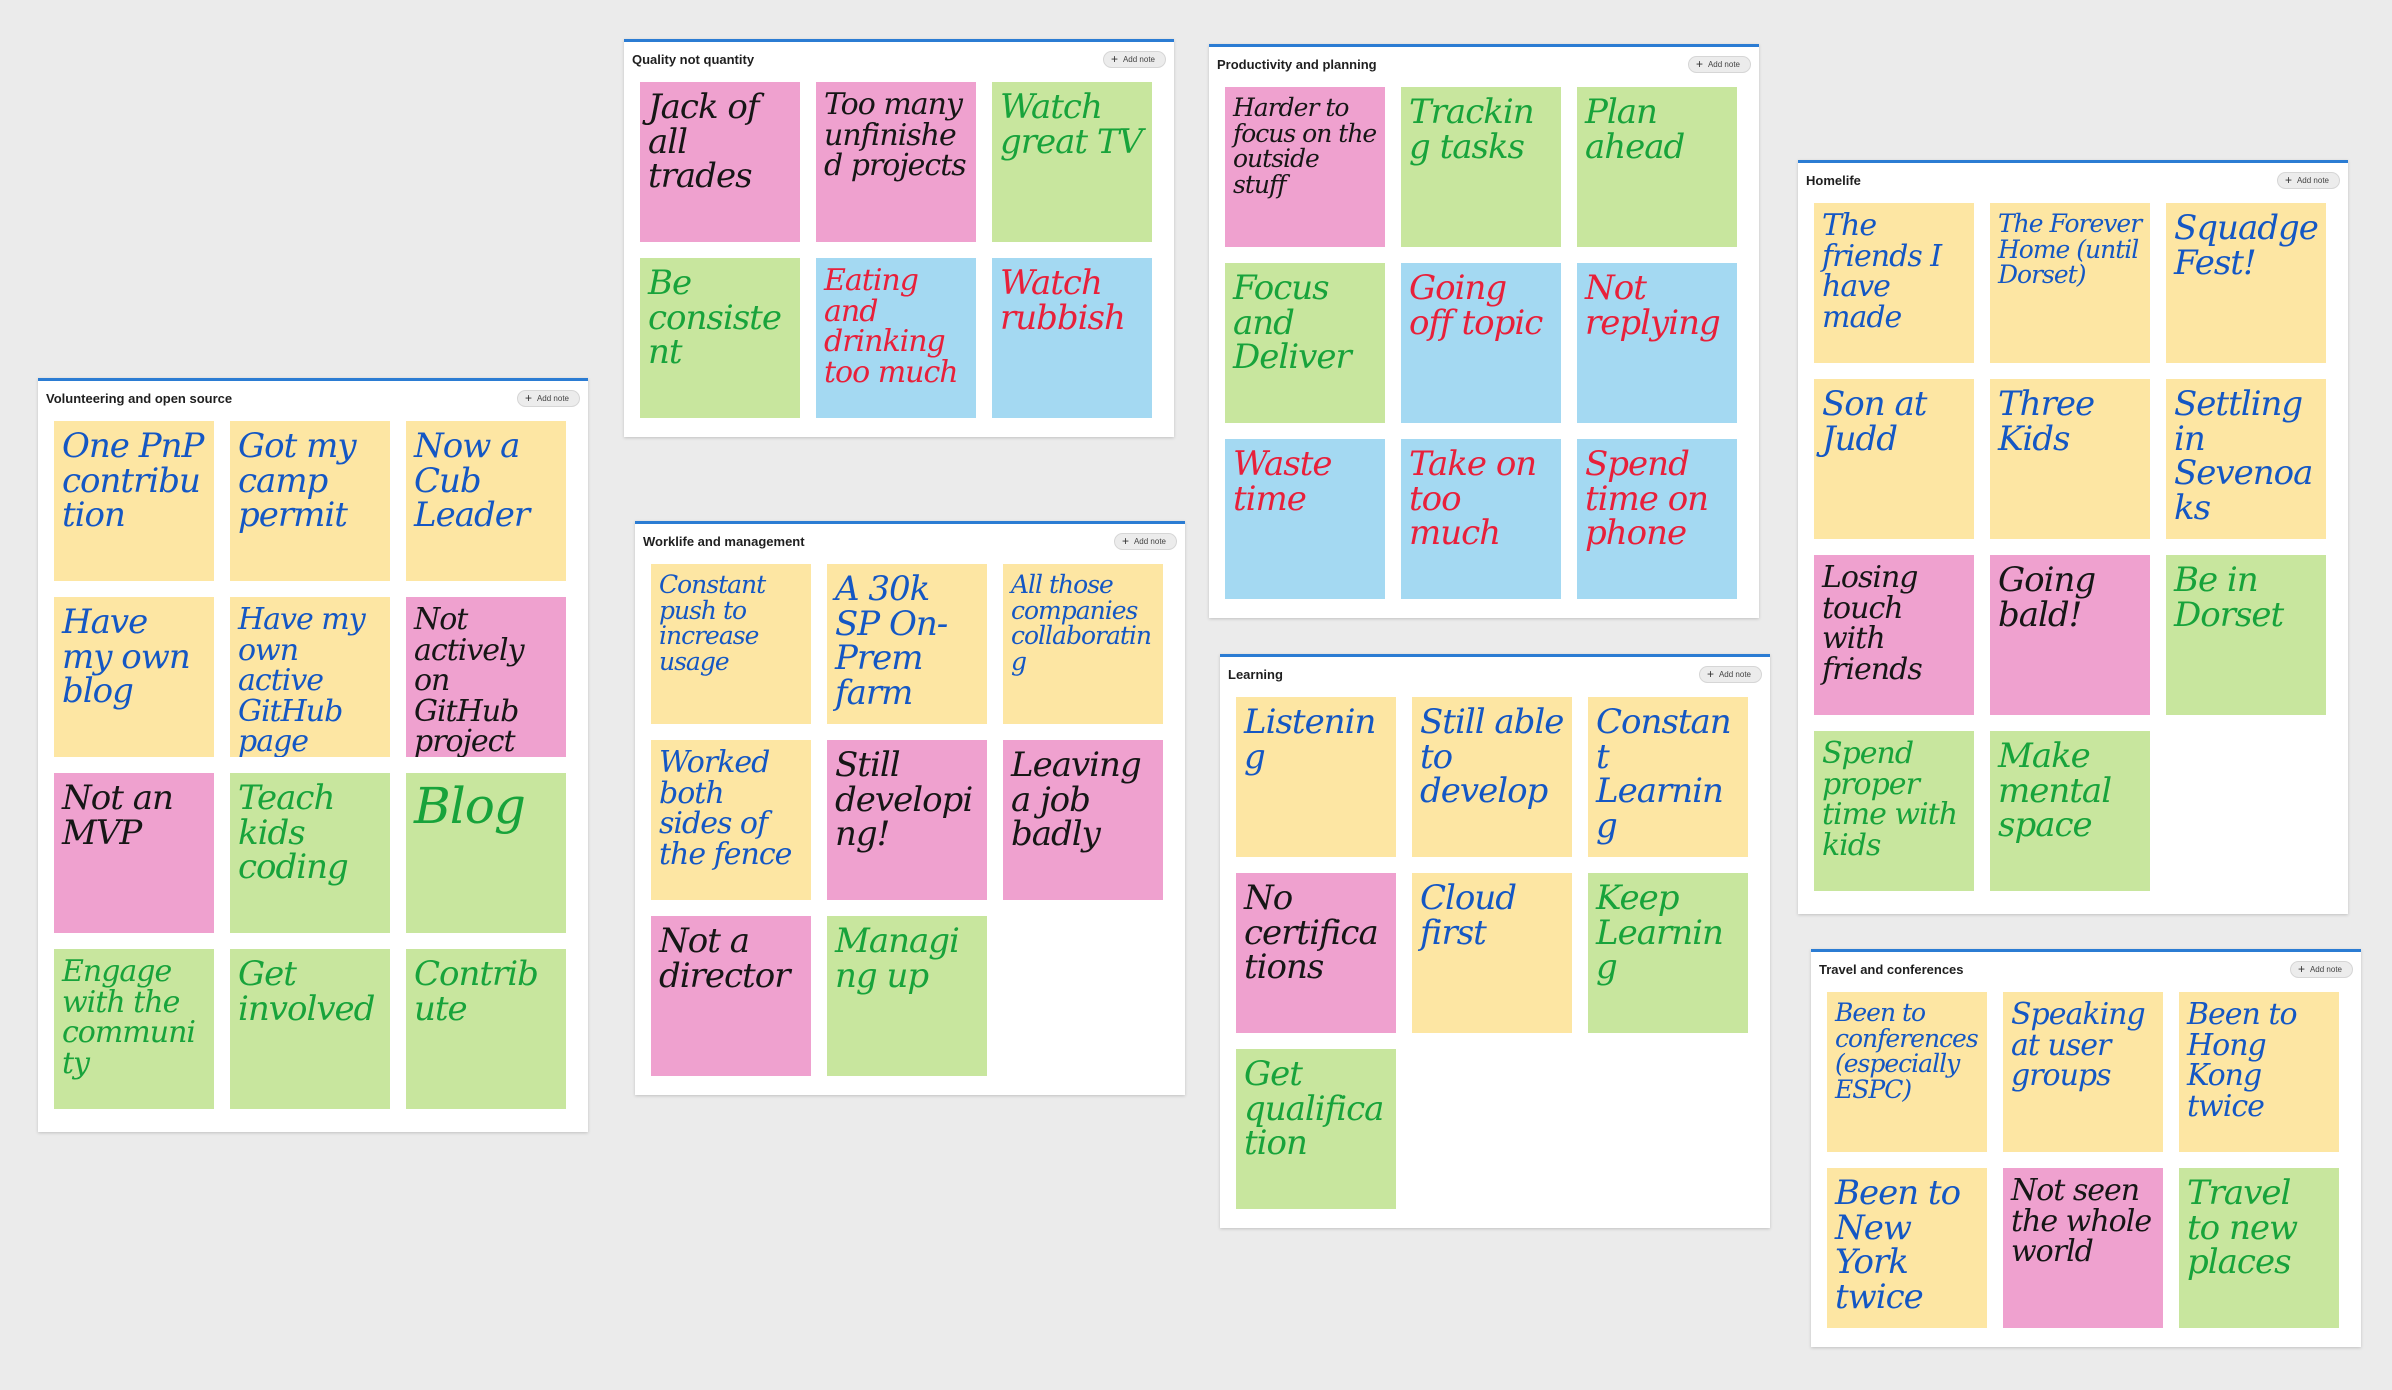  What do you see at coordinates (1657, 519) in the screenshot?
I see `sticky-note: Spend time on phone` at bounding box center [1657, 519].